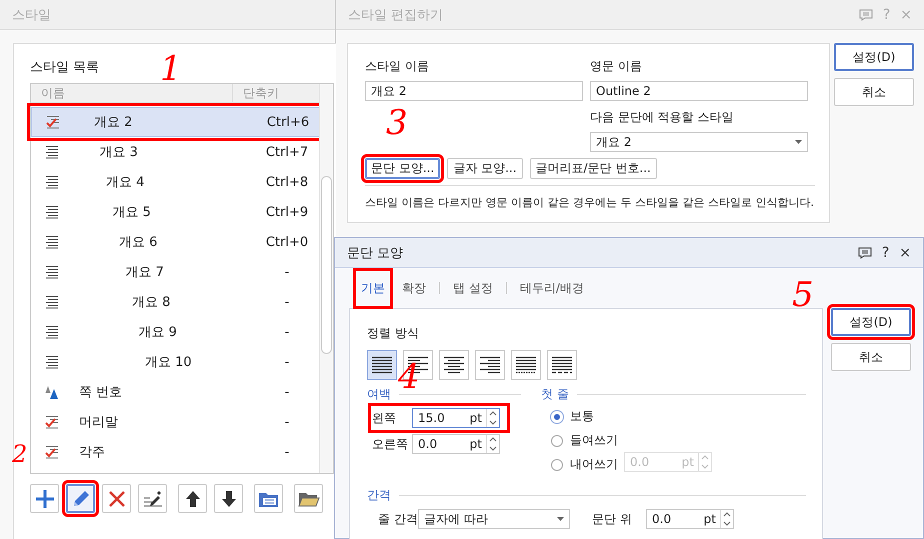  Describe the element at coordinates (397, 66) in the screenshot. I see `field-label: 스타일 이름` at that location.